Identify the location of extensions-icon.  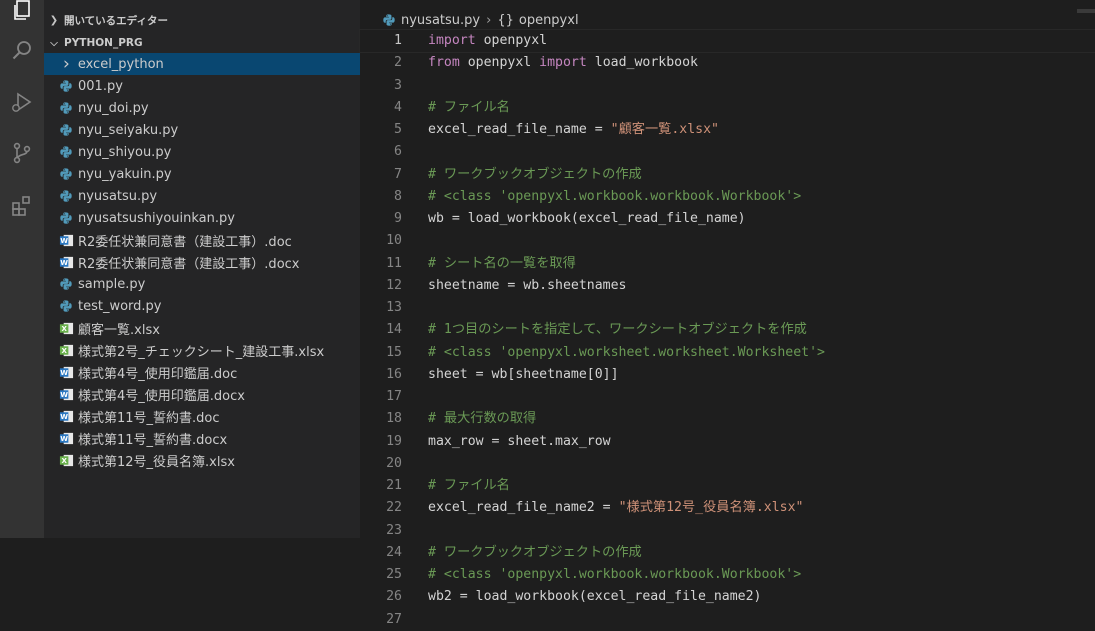
(22, 206).